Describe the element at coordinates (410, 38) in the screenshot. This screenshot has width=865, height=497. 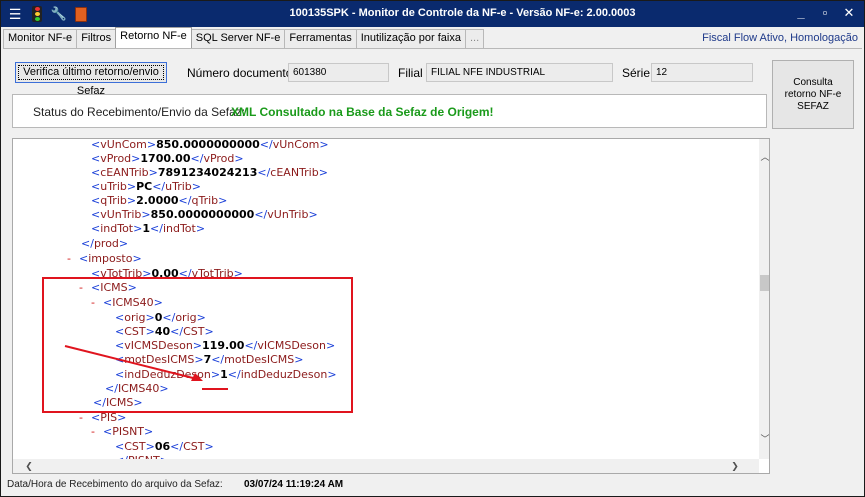
I see `tab-inutilizacao: Inutilização por faixa` at that location.